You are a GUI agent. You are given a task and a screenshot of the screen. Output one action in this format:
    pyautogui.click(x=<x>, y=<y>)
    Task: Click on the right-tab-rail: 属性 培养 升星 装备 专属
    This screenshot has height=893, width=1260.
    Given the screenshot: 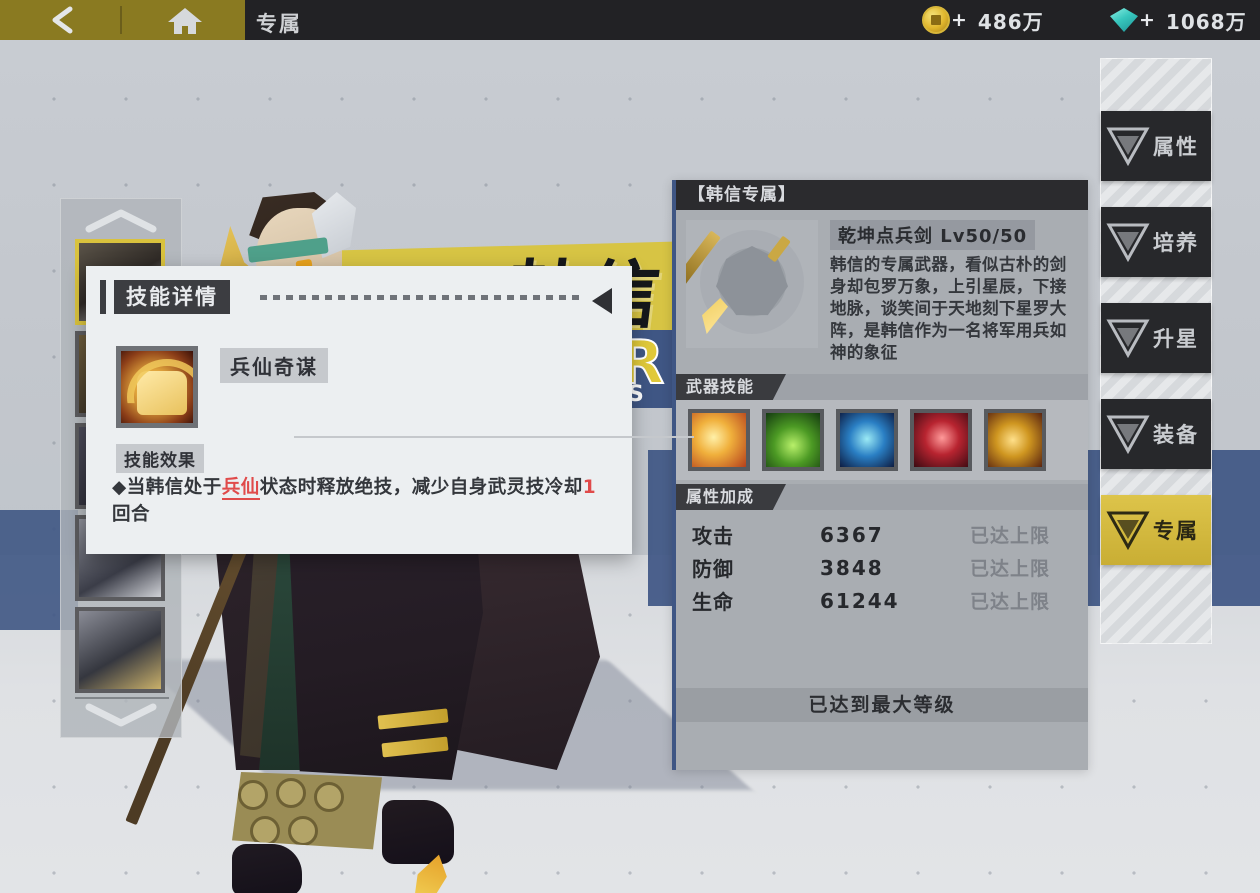 What is the action you would take?
    pyautogui.click(x=1156, y=351)
    